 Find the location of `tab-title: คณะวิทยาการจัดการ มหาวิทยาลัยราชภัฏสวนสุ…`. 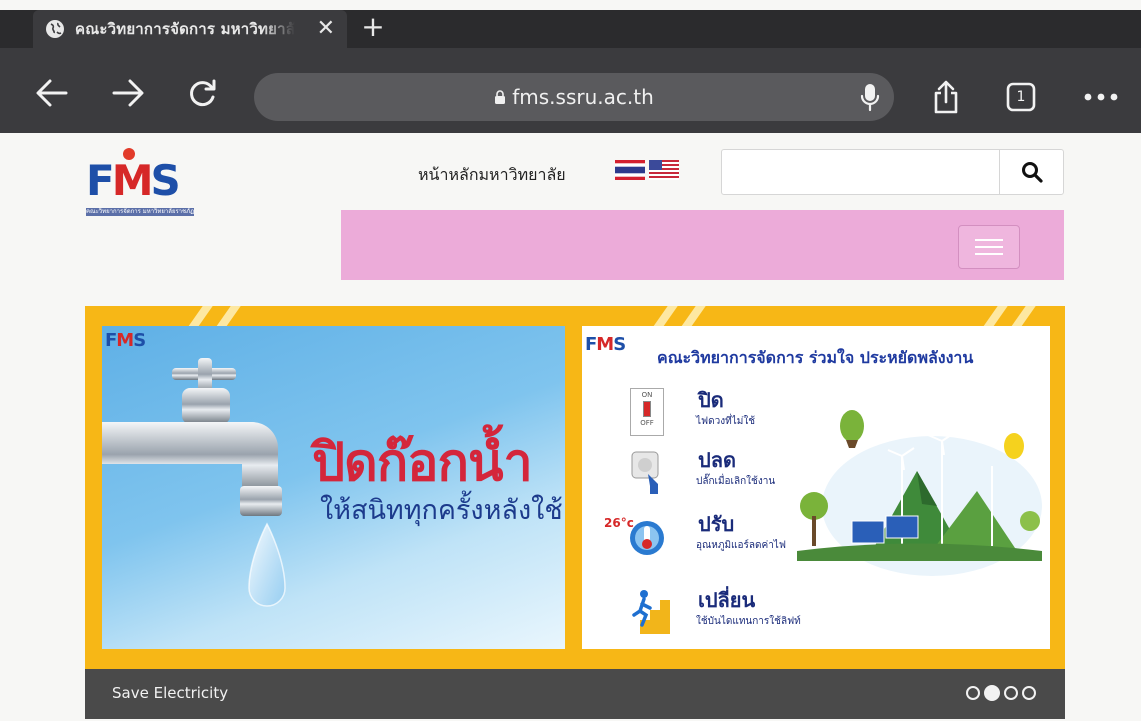

tab-title: คณะวิทยาการจัดการ มหาวิทยาลัยราชภัฏสวนสุ… is located at coordinates (185, 29).